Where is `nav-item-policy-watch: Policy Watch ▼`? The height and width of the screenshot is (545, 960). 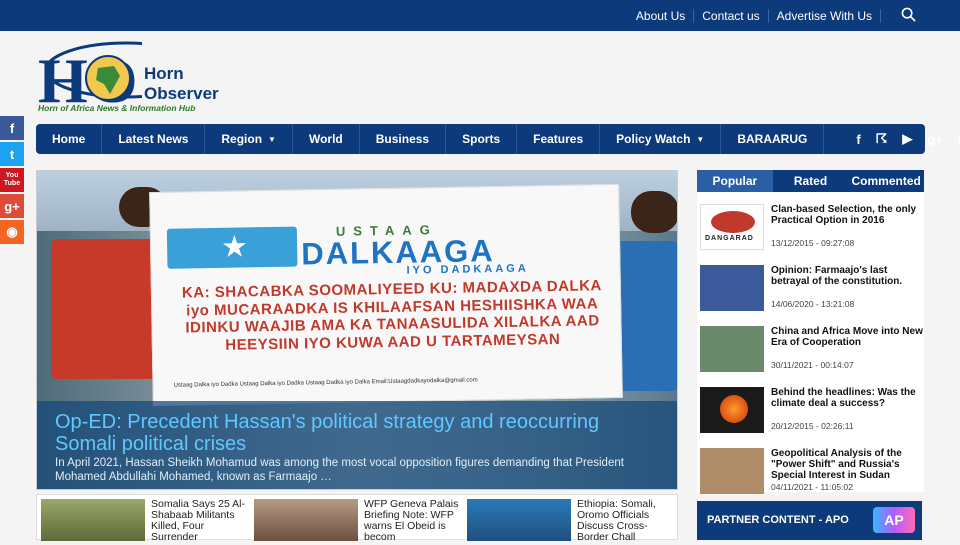 nav-item-policy-watch: Policy Watch ▼ is located at coordinates (661, 139).